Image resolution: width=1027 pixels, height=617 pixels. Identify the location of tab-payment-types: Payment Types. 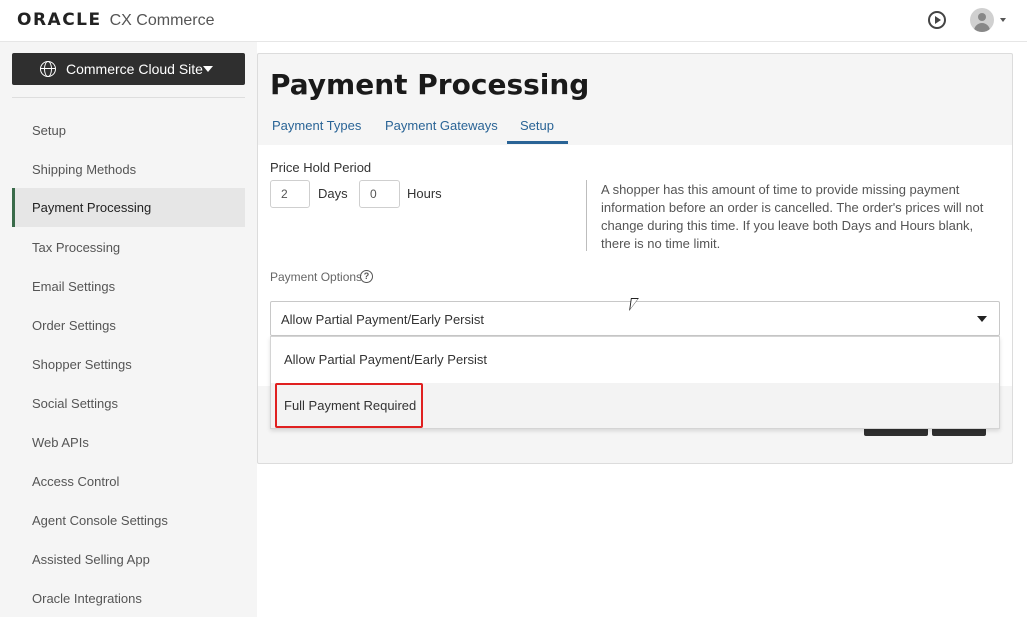
(316, 125).